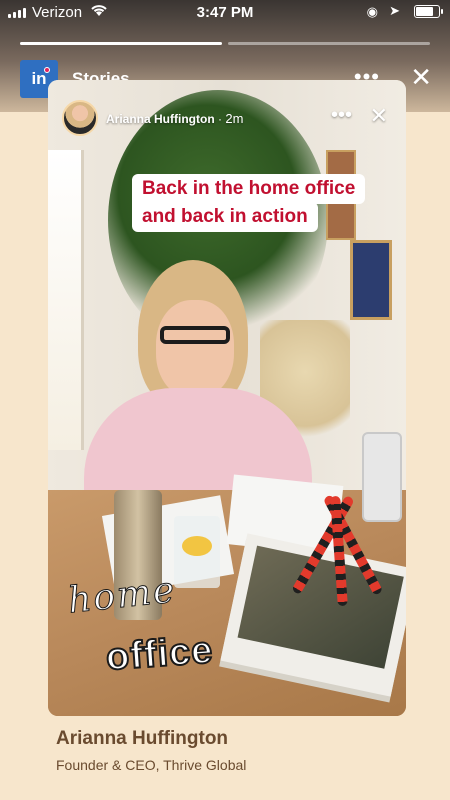 This screenshot has height=800, width=450. I want to click on scene-phone, so click(382, 477).